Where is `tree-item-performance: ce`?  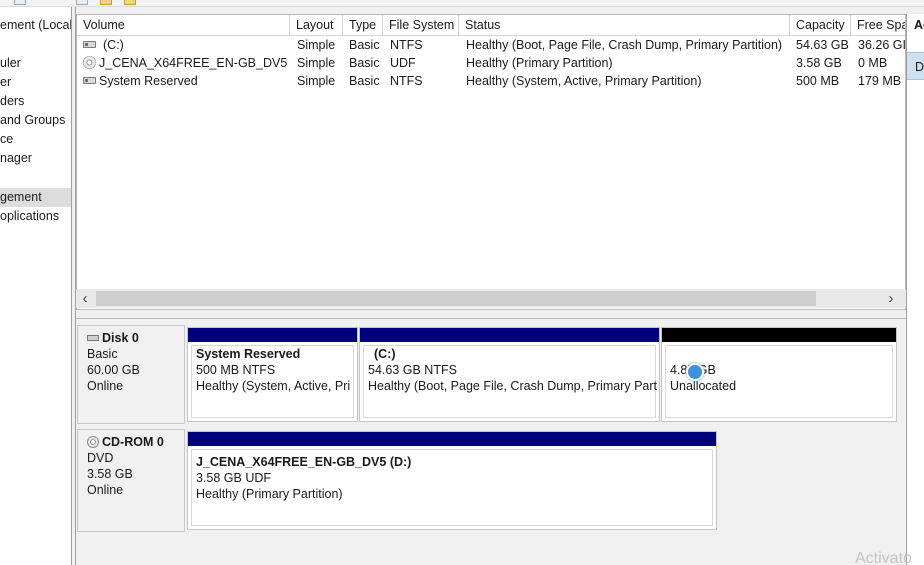 tree-item-performance: ce is located at coordinates (6, 139).